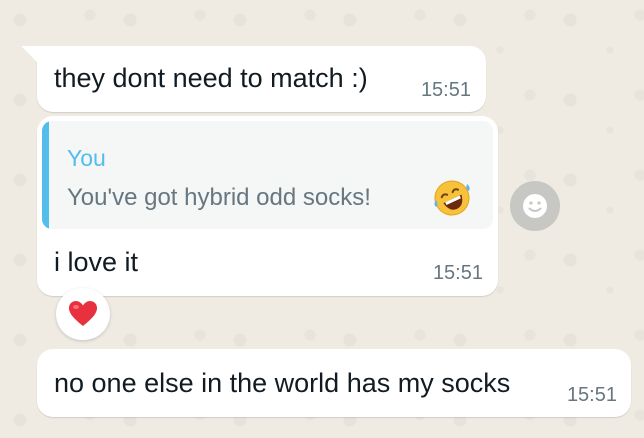 This screenshot has height=438, width=644. I want to click on quote-accent-bar, so click(45, 175).